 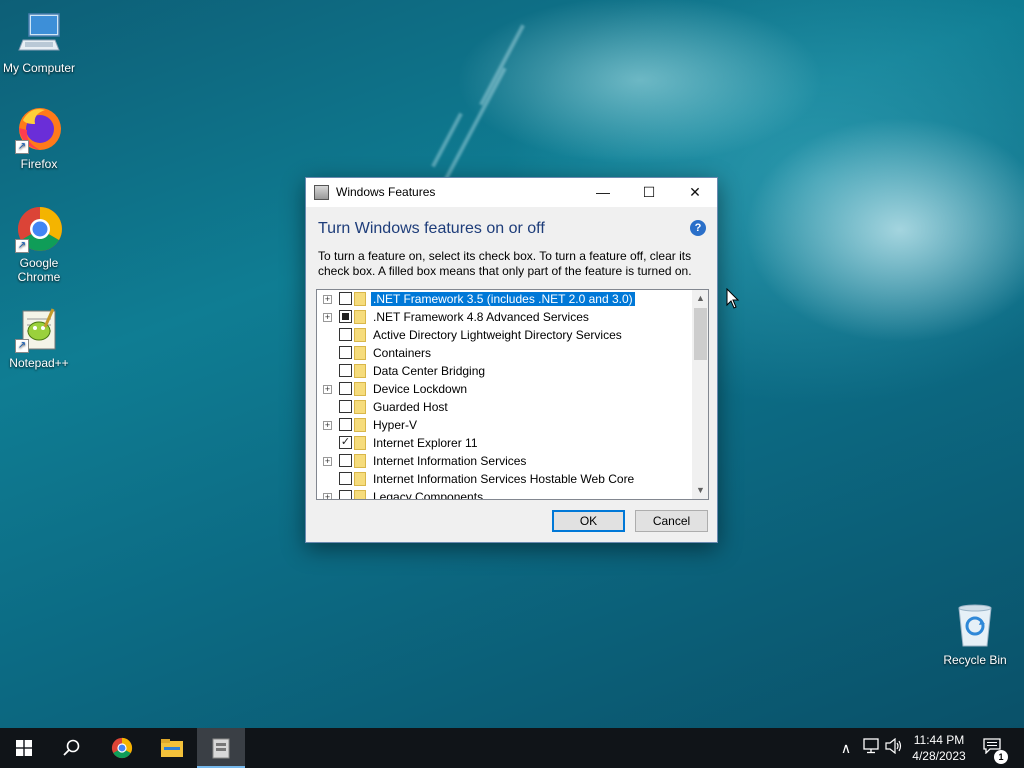 What do you see at coordinates (39, 130) in the screenshot?
I see `firefox-icon: ↗` at bounding box center [39, 130].